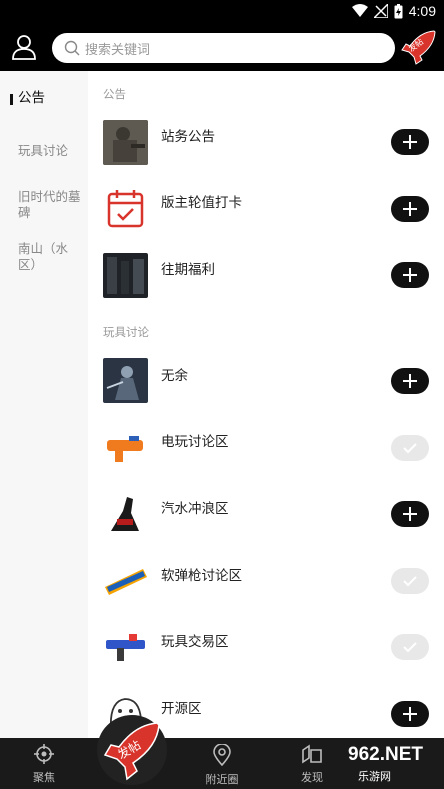 The width and height of the screenshot is (444, 789). What do you see at coordinates (50, 257) in the screenshot?
I see `sidebar-item-nanshan-water: 南山（水区）` at bounding box center [50, 257].